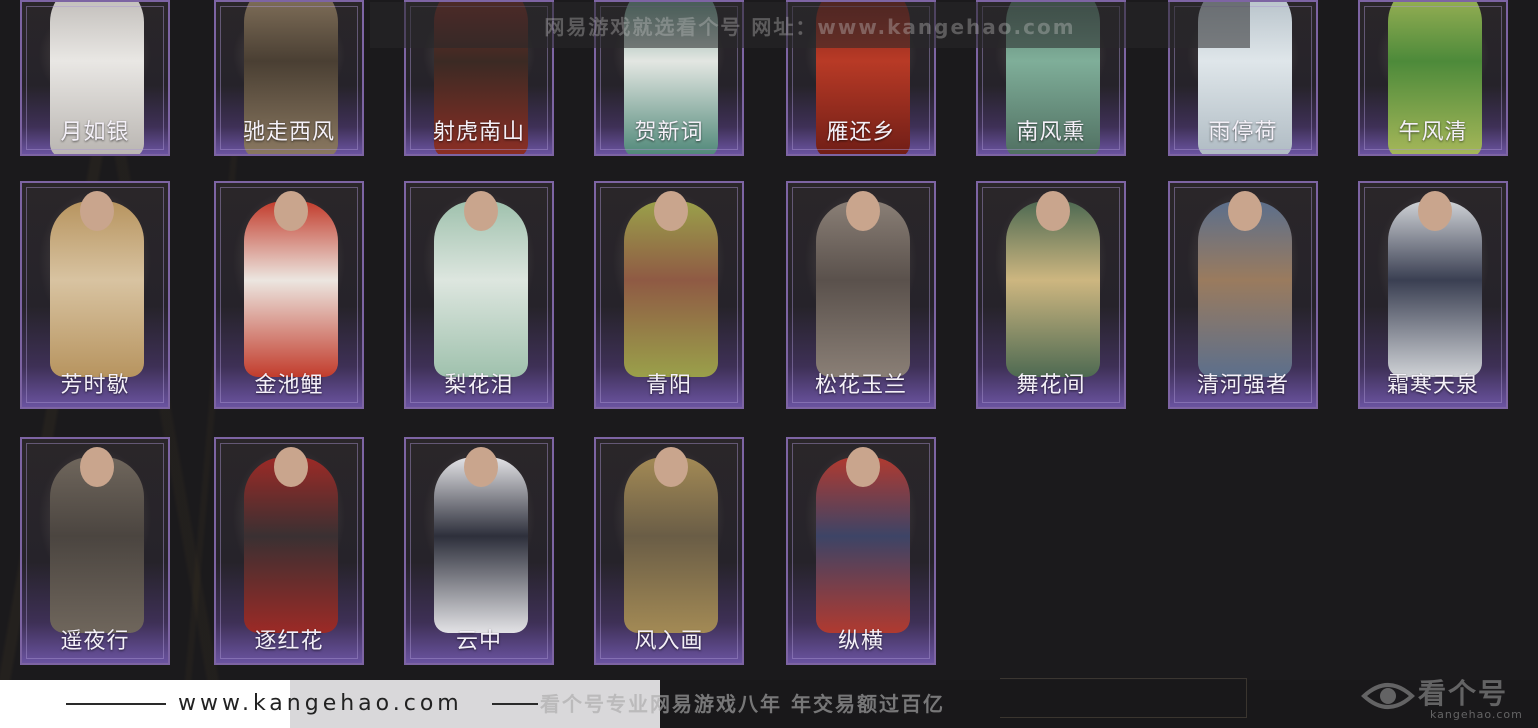 The image size is (1538, 728). I want to click on costume-name: 遥夜行, so click(95, 641).